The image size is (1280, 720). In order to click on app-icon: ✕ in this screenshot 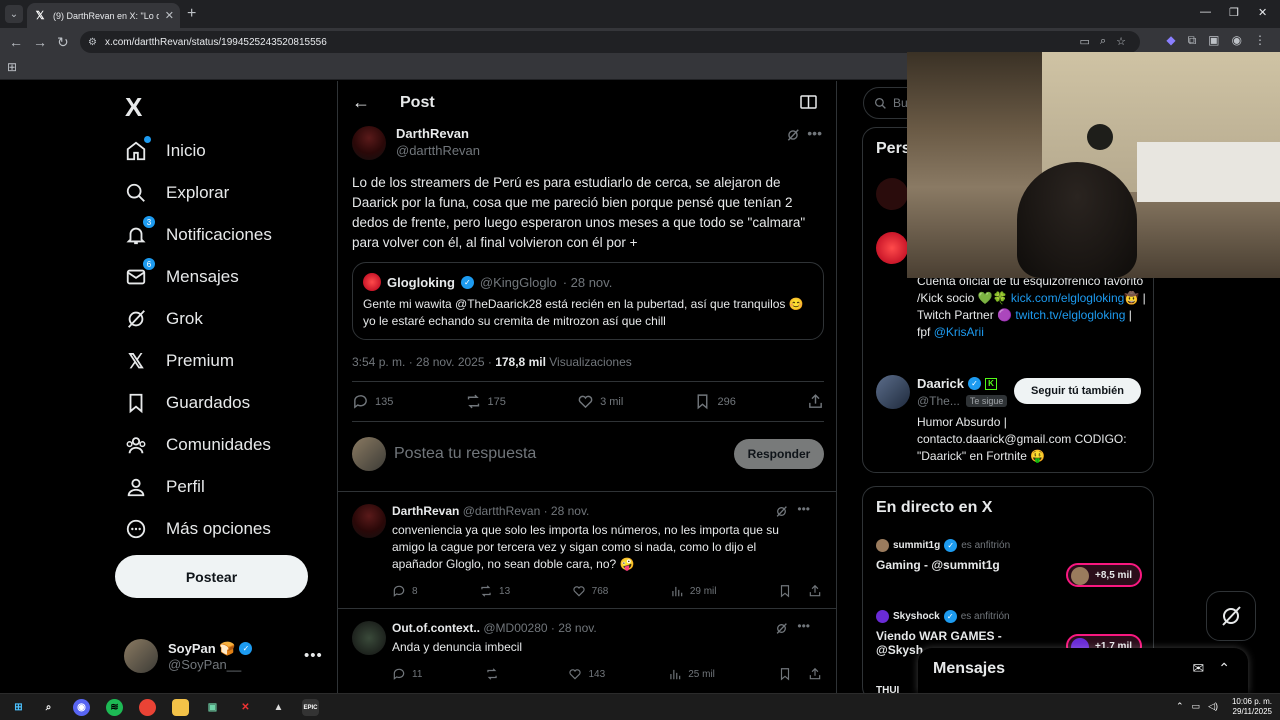, I will do `click(245, 707)`.